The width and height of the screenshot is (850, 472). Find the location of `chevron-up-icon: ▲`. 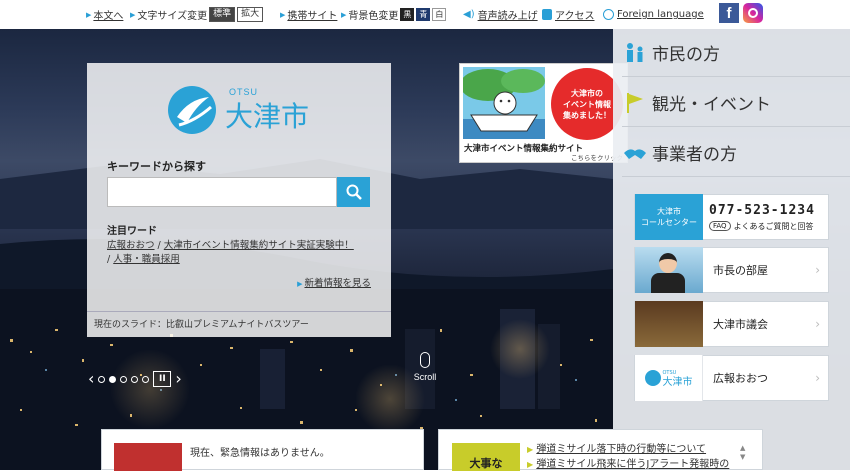

chevron-up-icon: ▲ is located at coordinates (745, 448).